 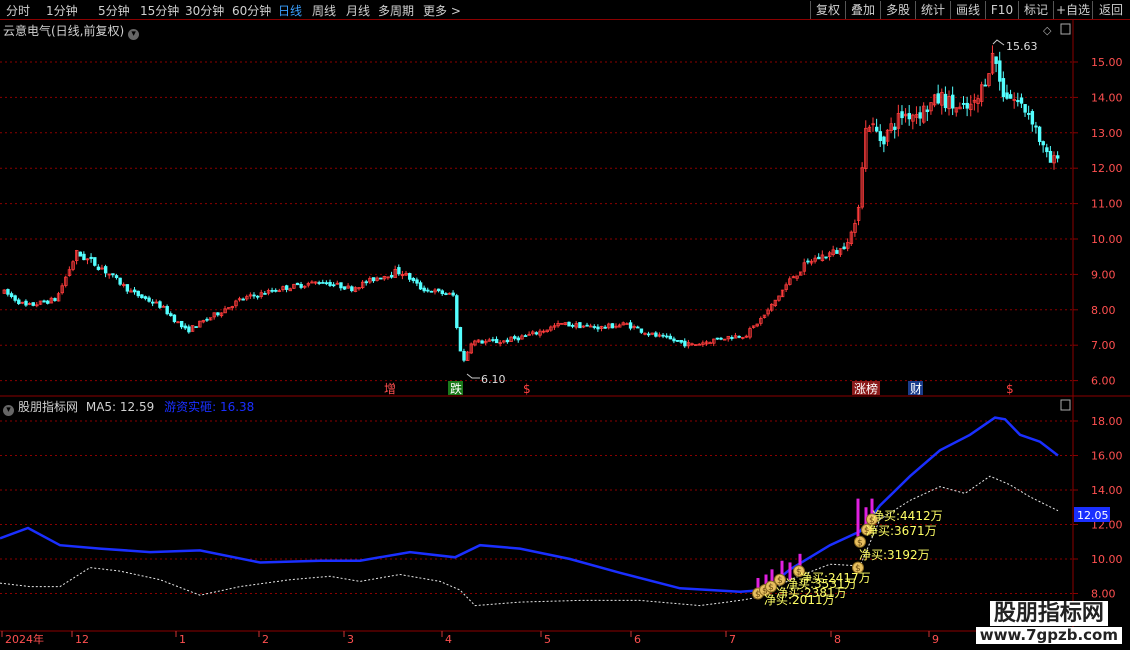 I want to click on net-buy-label: 净买:3671万, so click(x=901, y=531).